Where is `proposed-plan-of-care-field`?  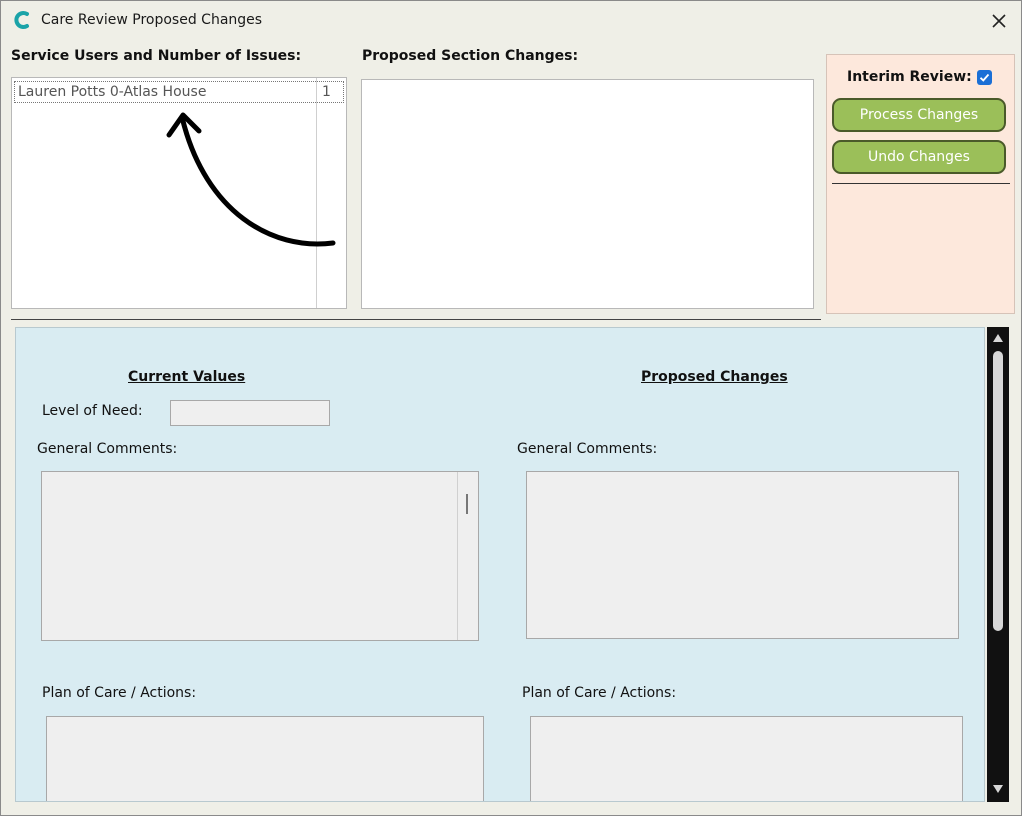 proposed-plan-of-care-field is located at coordinates (746, 758).